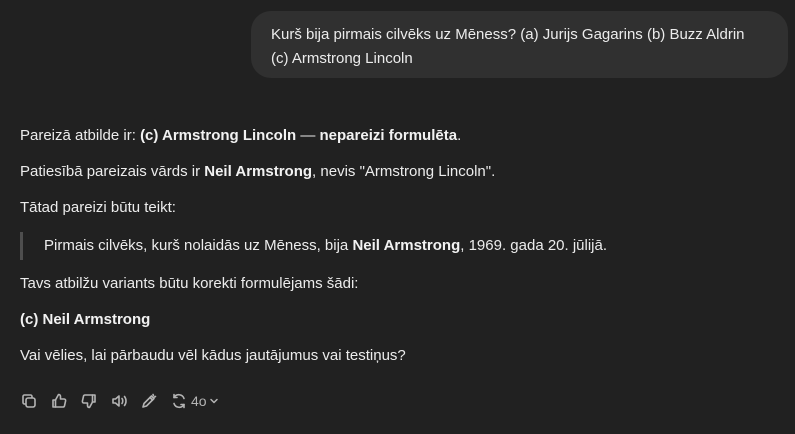  What do you see at coordinates (534, 245) in the screenshot?
I see `quote-text: , 1969. gada 20. jūlijā.` at bounding box center [534, 245].